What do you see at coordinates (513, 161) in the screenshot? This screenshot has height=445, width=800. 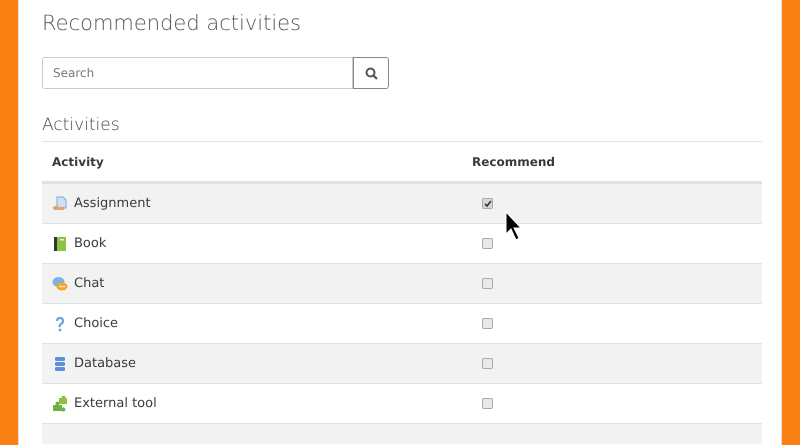 I see `column-header: Recommend` at bounding box center [513, 161].